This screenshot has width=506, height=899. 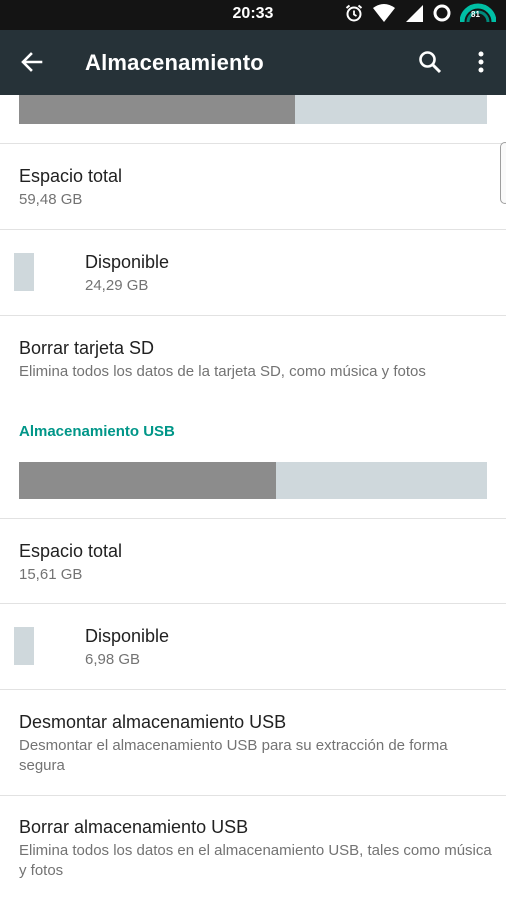 What do you see at coordinates (24, 272) in the screenshot?
I see `sd-available-swatch` at bounding box center [24, 272].